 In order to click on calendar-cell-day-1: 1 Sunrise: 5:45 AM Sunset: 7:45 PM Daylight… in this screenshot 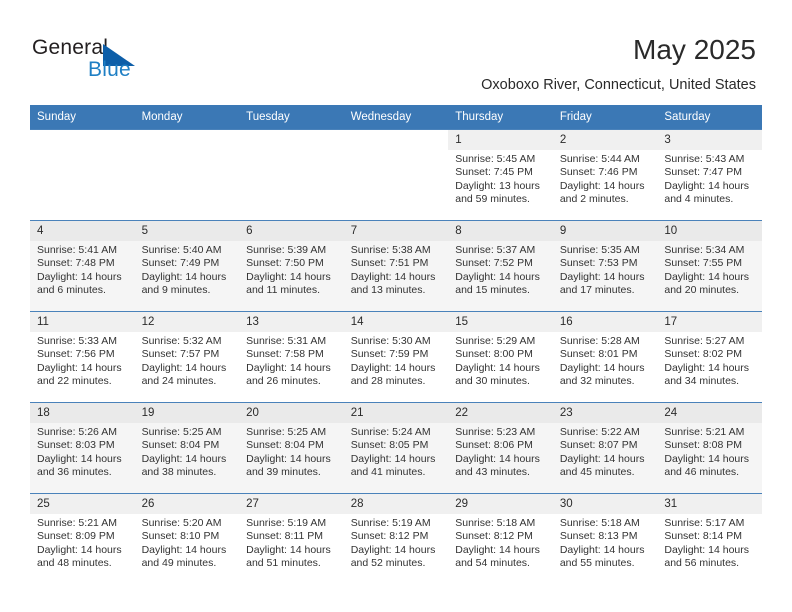, I will do `click(500, 175)`.